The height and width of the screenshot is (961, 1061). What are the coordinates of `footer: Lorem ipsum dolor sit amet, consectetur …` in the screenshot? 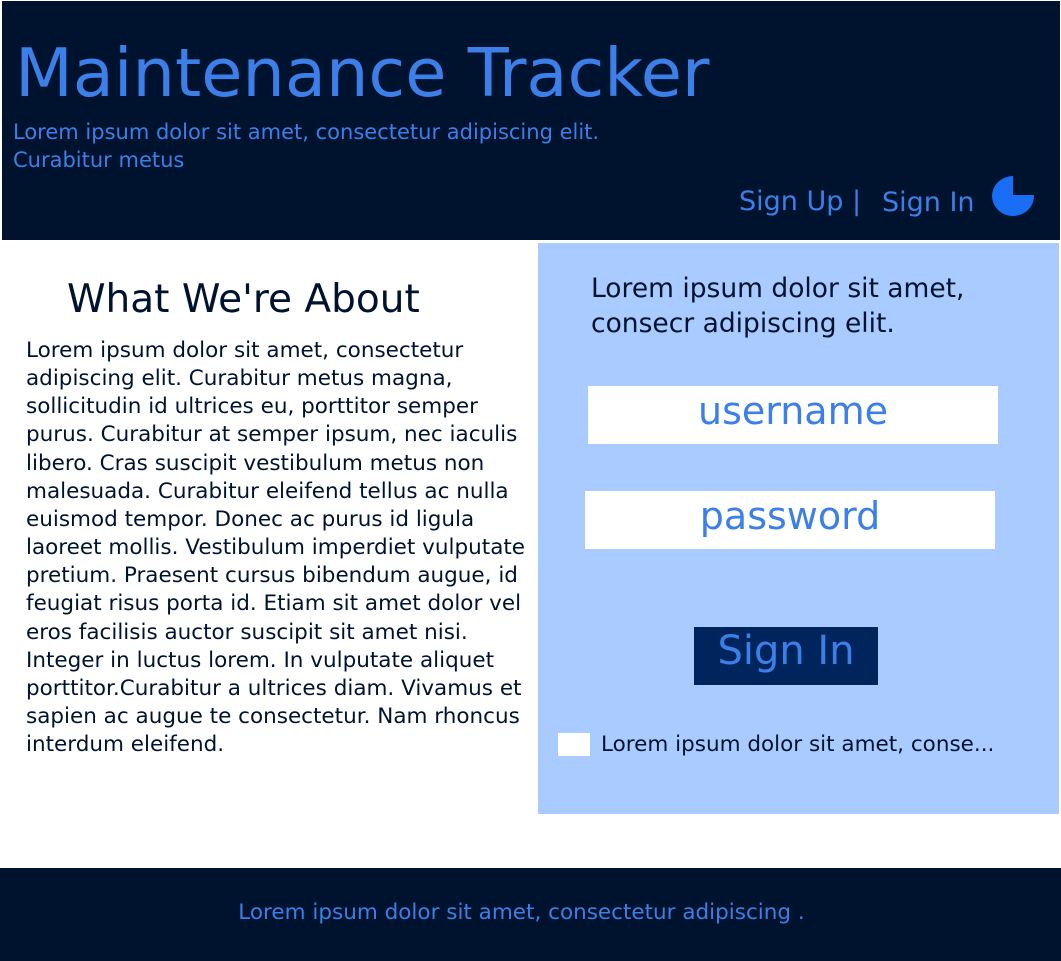 It's located at (530, 914).